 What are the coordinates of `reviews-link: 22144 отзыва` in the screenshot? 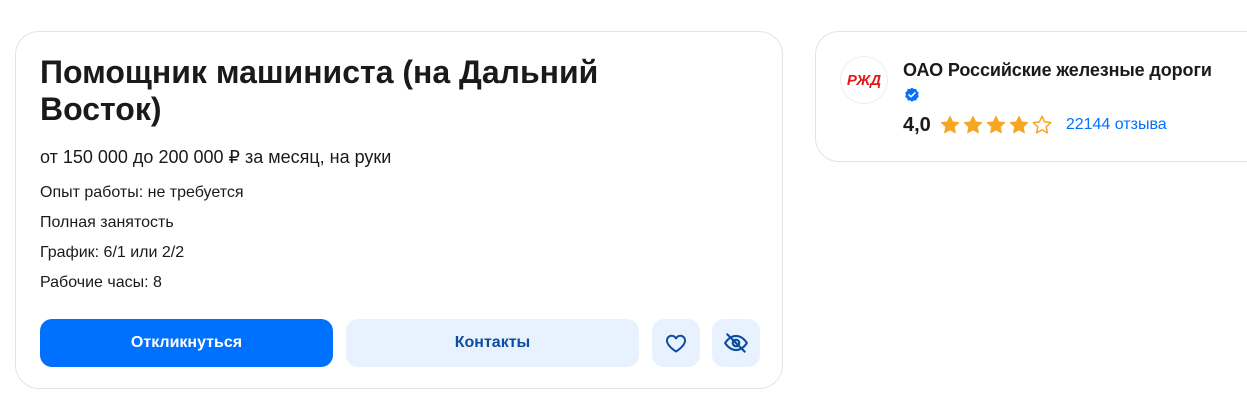 It's located at (1116, 125).